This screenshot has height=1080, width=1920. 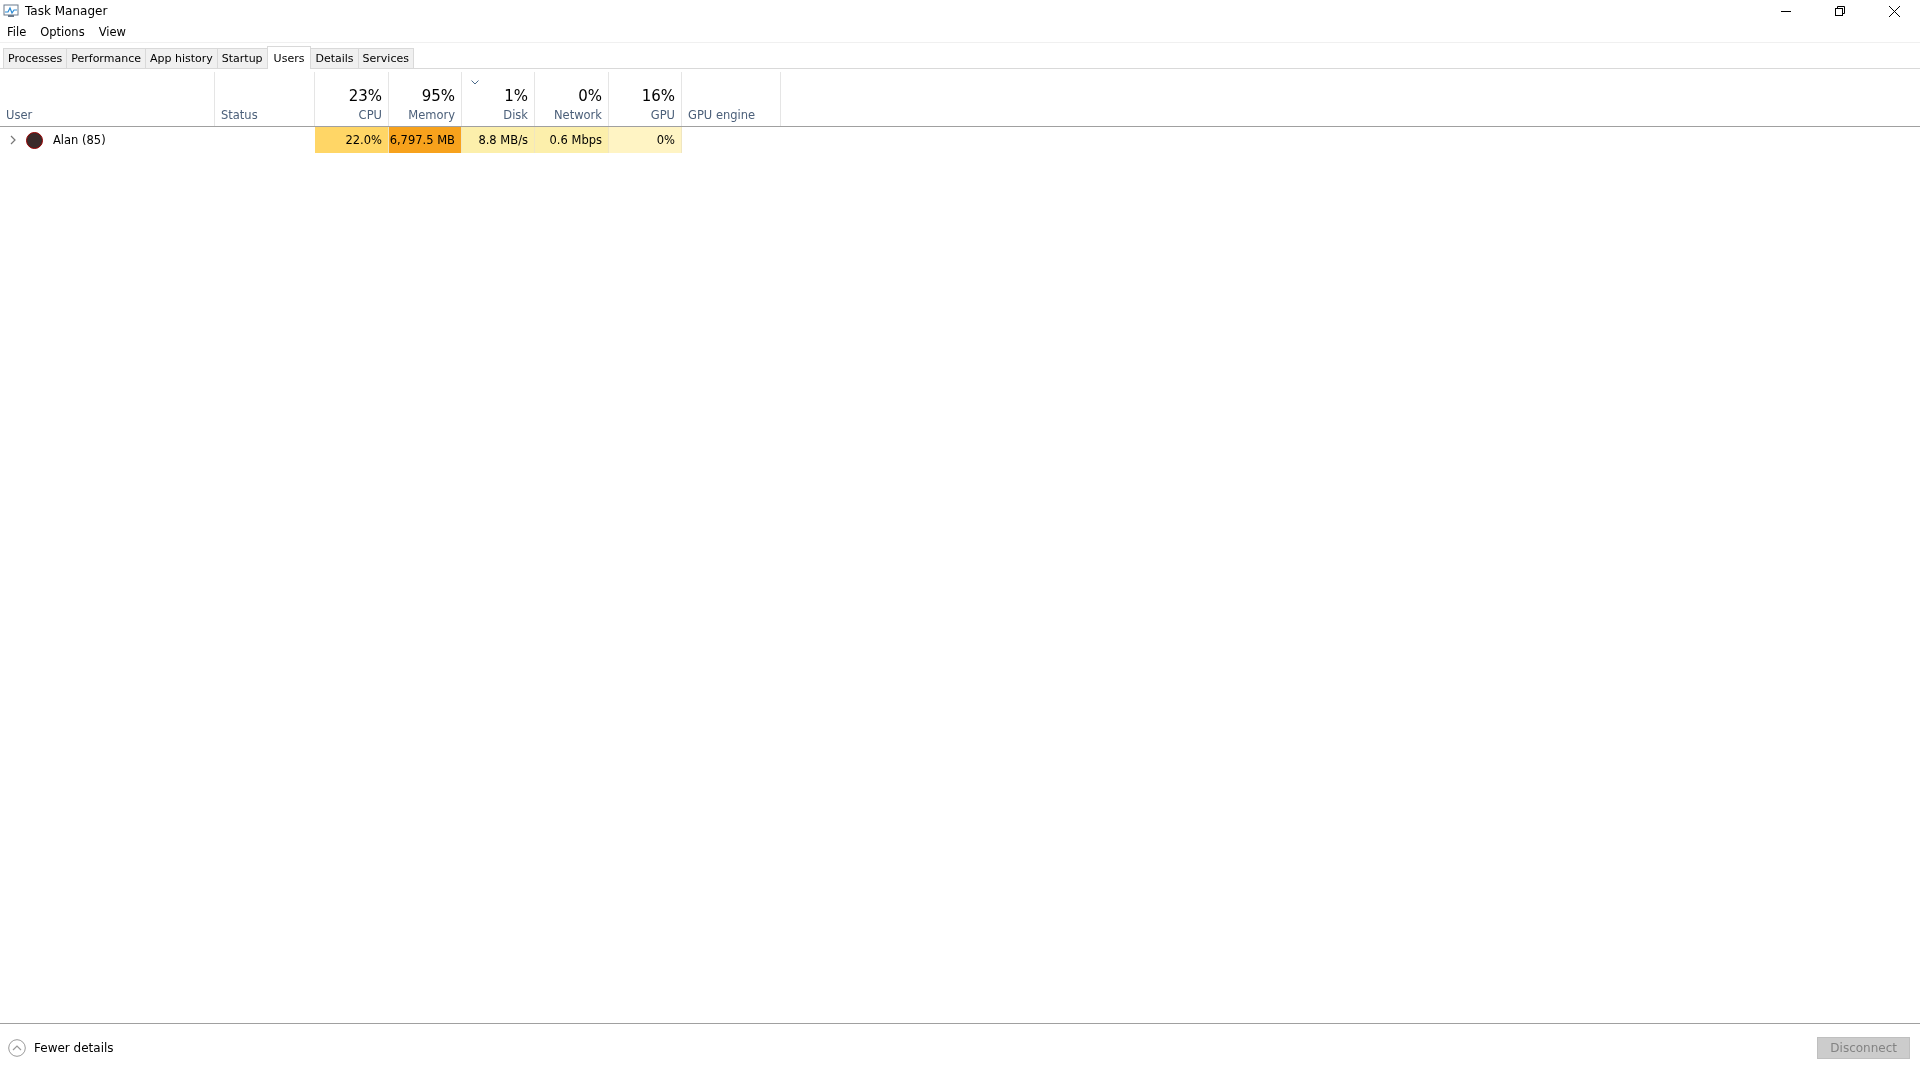 I want to click on column-header: GPU engine, so click(x=731, y=99).